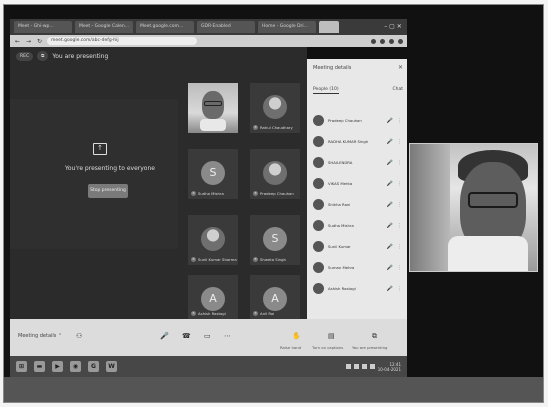 The image size is (548, 407). I want to click on list-item: Shikha Rani 🎤 ⋮, so click(357, 204).